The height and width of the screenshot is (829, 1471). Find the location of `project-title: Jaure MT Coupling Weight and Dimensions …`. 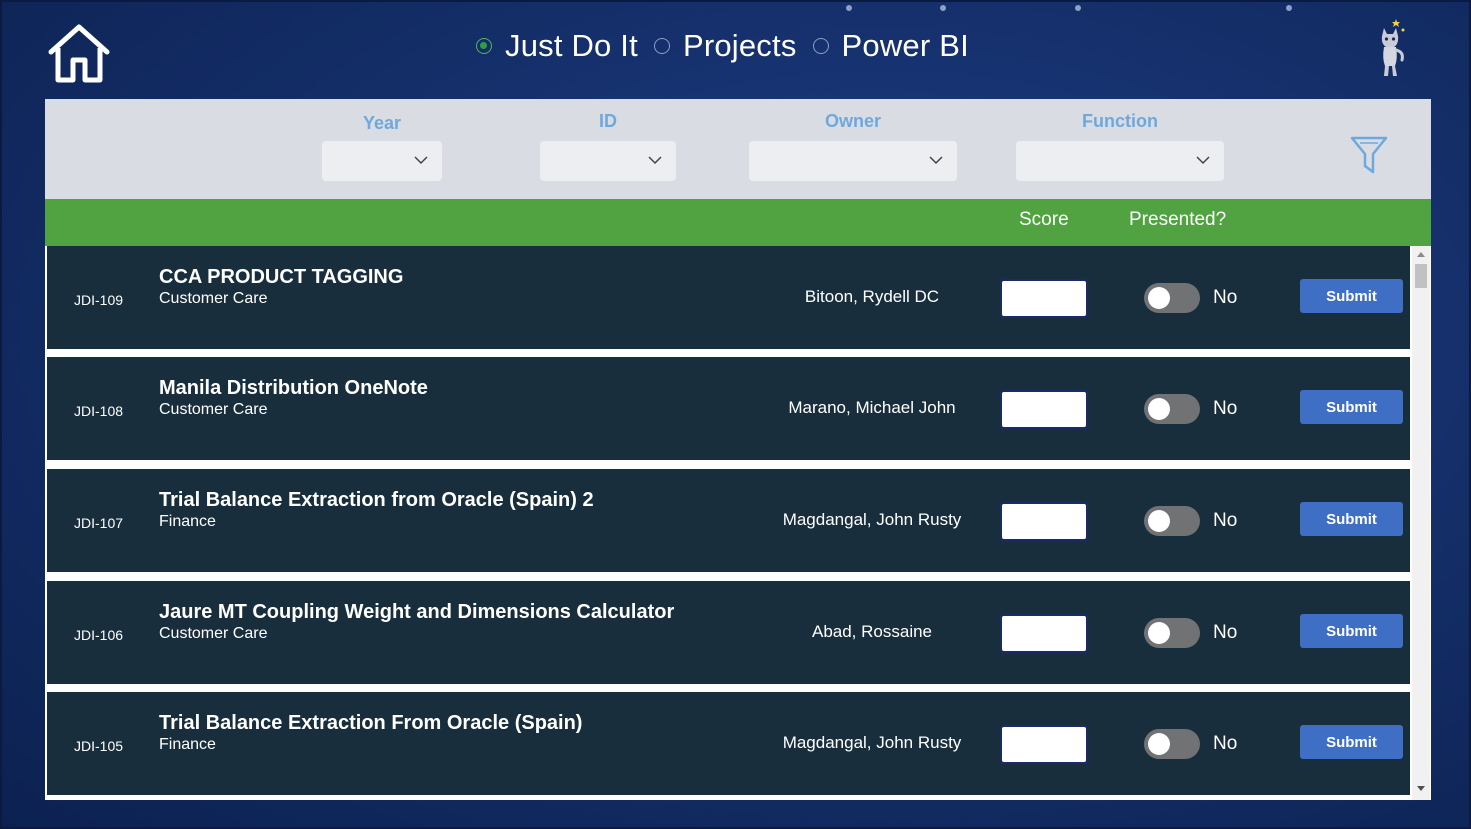

project-title: Jaure MT Coupling Weight and Dimensions … is located at coordinates (417, 612).